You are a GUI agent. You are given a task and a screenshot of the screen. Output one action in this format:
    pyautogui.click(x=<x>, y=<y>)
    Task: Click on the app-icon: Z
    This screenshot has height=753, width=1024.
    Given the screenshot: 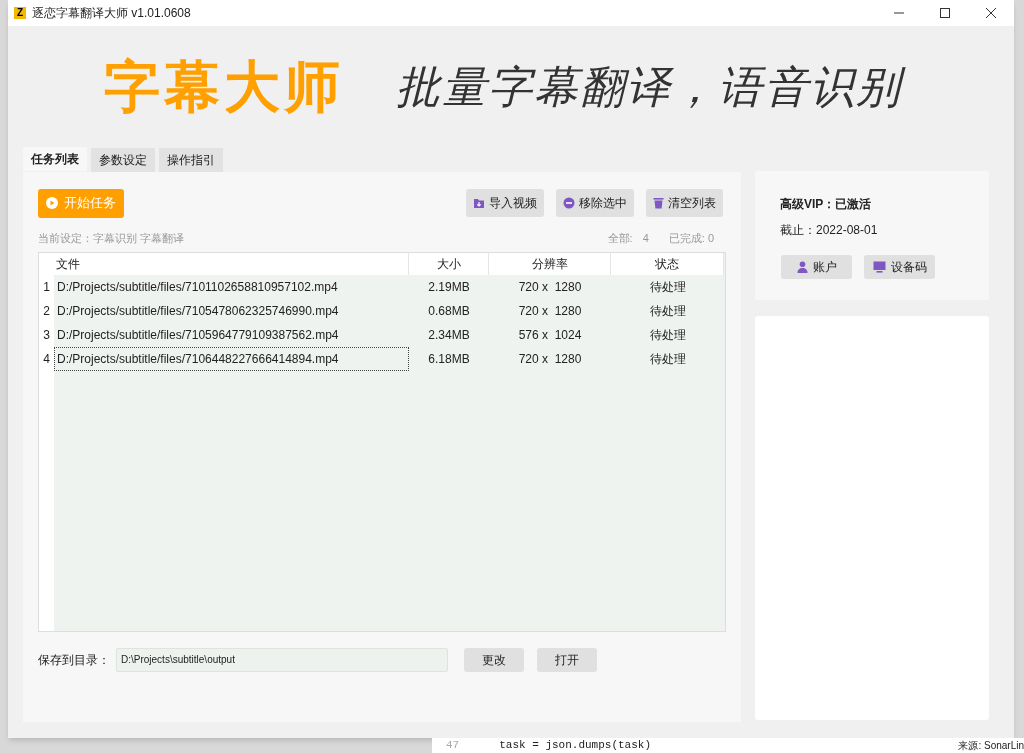 What is the action you would take?
    pyautogui.click(x=20, y=13)
    